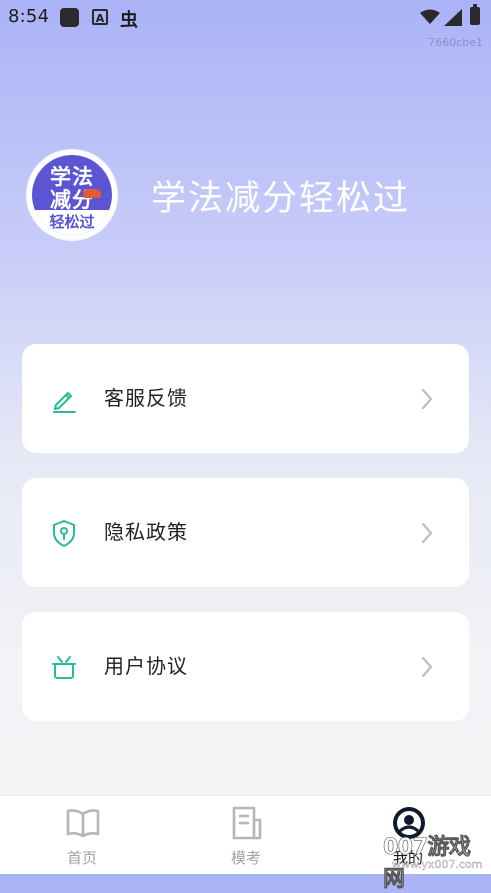 Image resolution: width=491 pixels, height=893 pixels. I want to click on app-title: 学法减分轻松过, so click(281, 199).